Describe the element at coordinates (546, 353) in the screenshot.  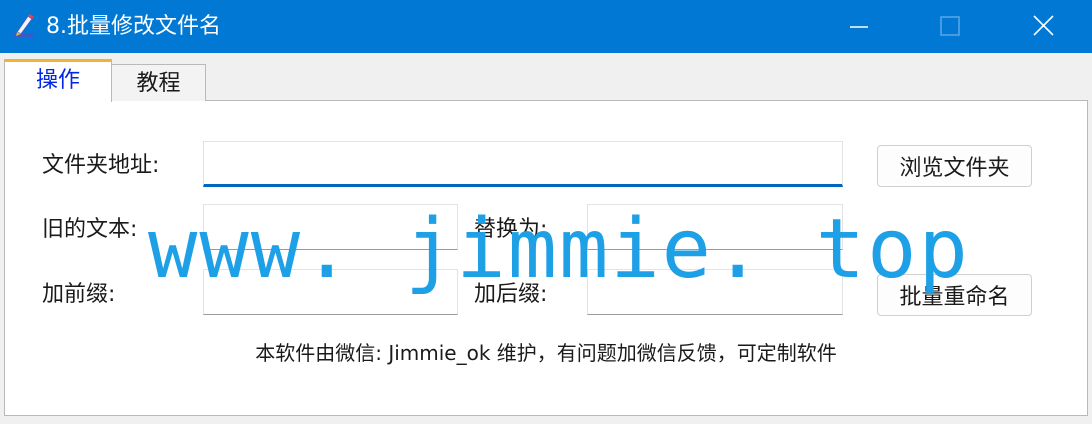
I see `footer-info-text: 本软件由微信: Jimmie_ok 维护，有问题加微信反馈，可定制软件` at that location.